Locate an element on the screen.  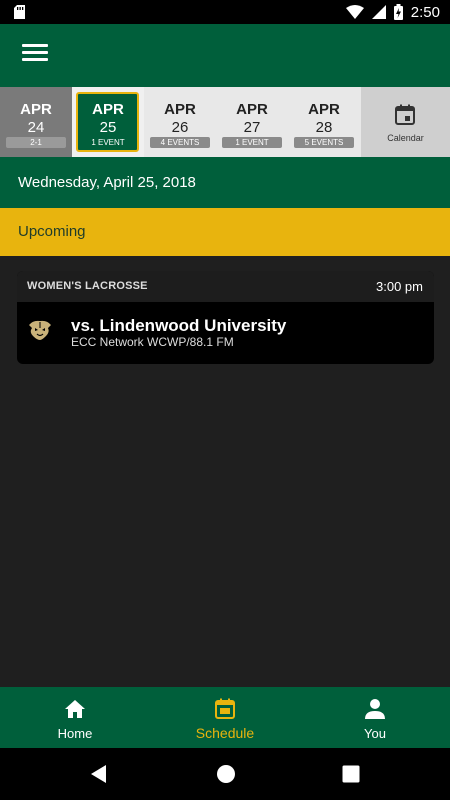
date-tab-apr-25: APR 25 1 EVENT is located at coordinates (108, 122).